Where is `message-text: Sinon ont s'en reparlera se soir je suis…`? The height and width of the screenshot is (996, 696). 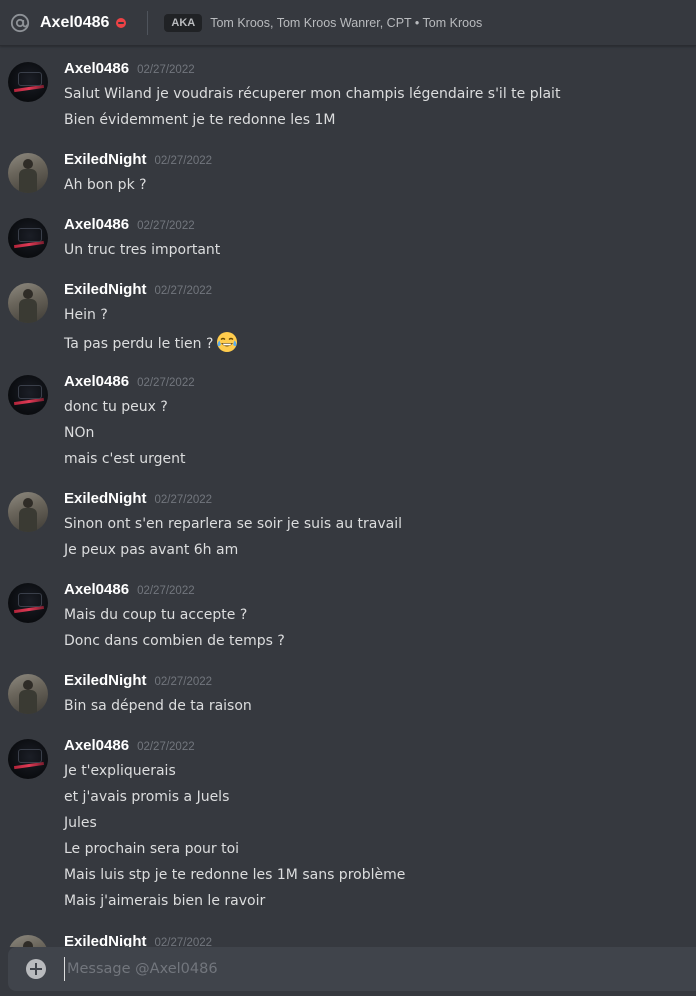 message-text: Sinon ont s'en reparlera se soir je suis… is located at coordinates (233, 524).